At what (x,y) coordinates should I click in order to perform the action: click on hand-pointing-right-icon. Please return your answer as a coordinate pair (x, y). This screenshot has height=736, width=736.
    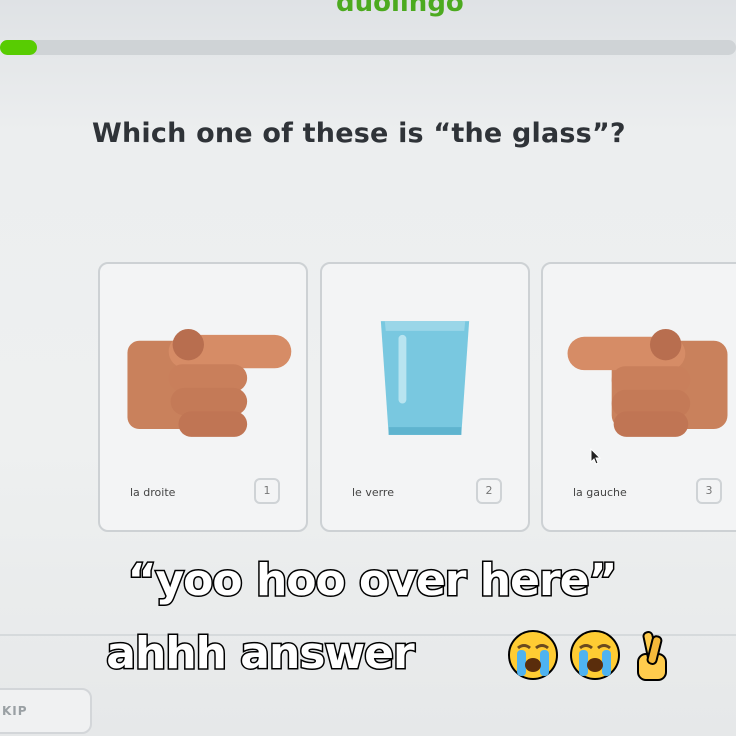
    Looking at the image, I should click on (209, 382).